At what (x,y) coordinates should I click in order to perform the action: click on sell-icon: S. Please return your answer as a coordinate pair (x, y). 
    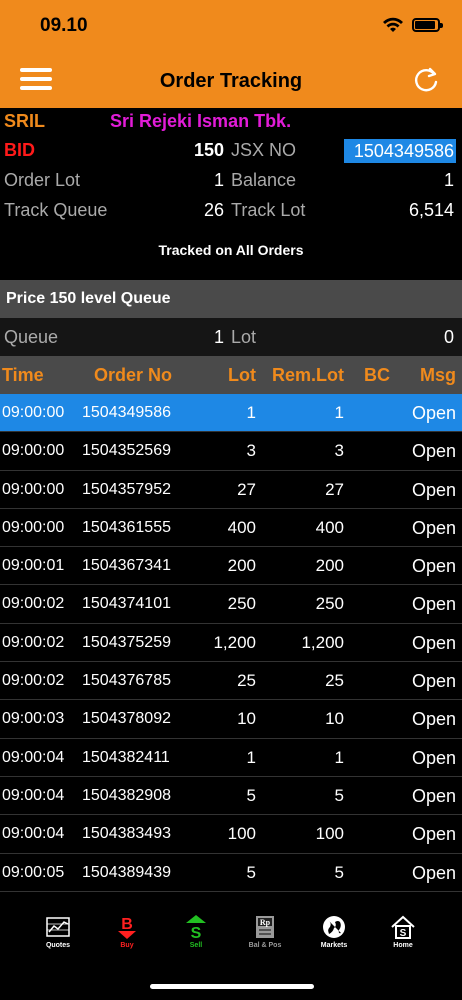
    Looking at the image, I should click on (196, 927).